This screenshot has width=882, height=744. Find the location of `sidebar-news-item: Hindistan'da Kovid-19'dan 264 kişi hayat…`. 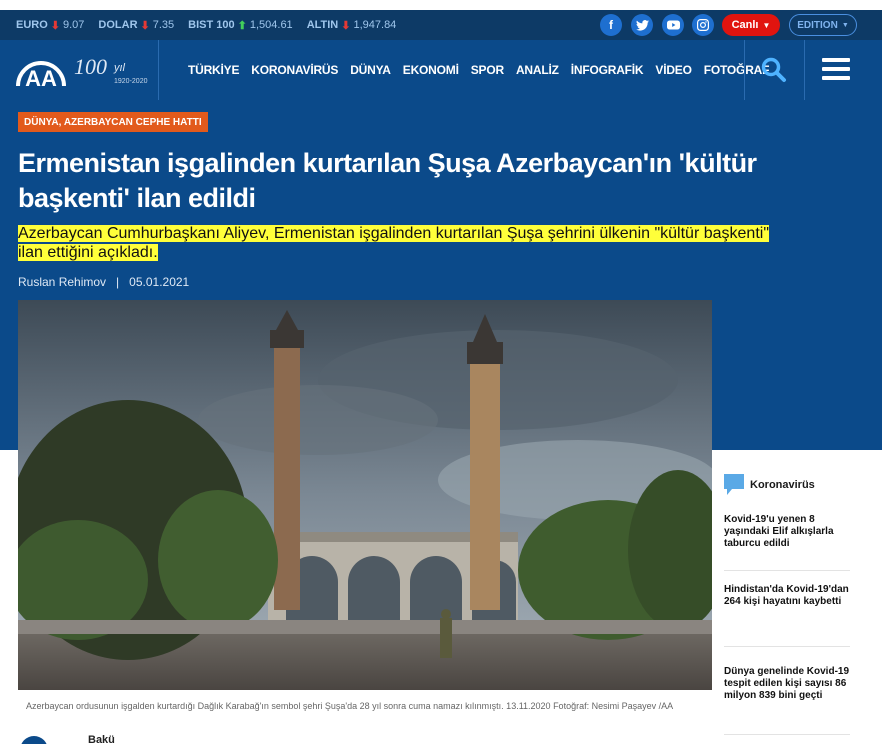

sidebar-news-item: Hindistan'da Kovid-19'dan 264 kişi hayat… is located at coordinates (788, 596).